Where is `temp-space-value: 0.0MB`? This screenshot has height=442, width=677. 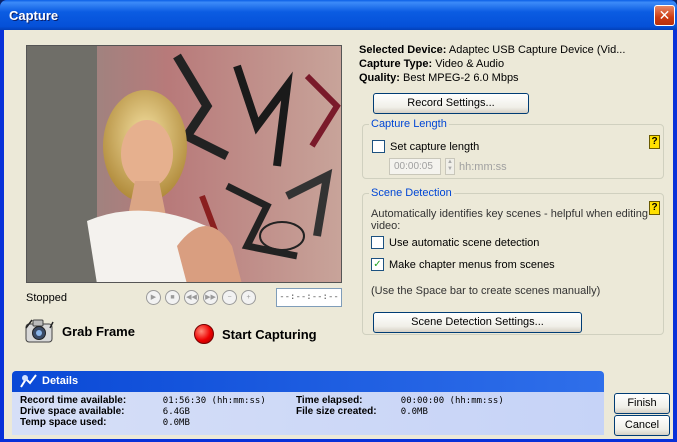 temp-space-value: 0.0MB is located at coordinates (176, 423).